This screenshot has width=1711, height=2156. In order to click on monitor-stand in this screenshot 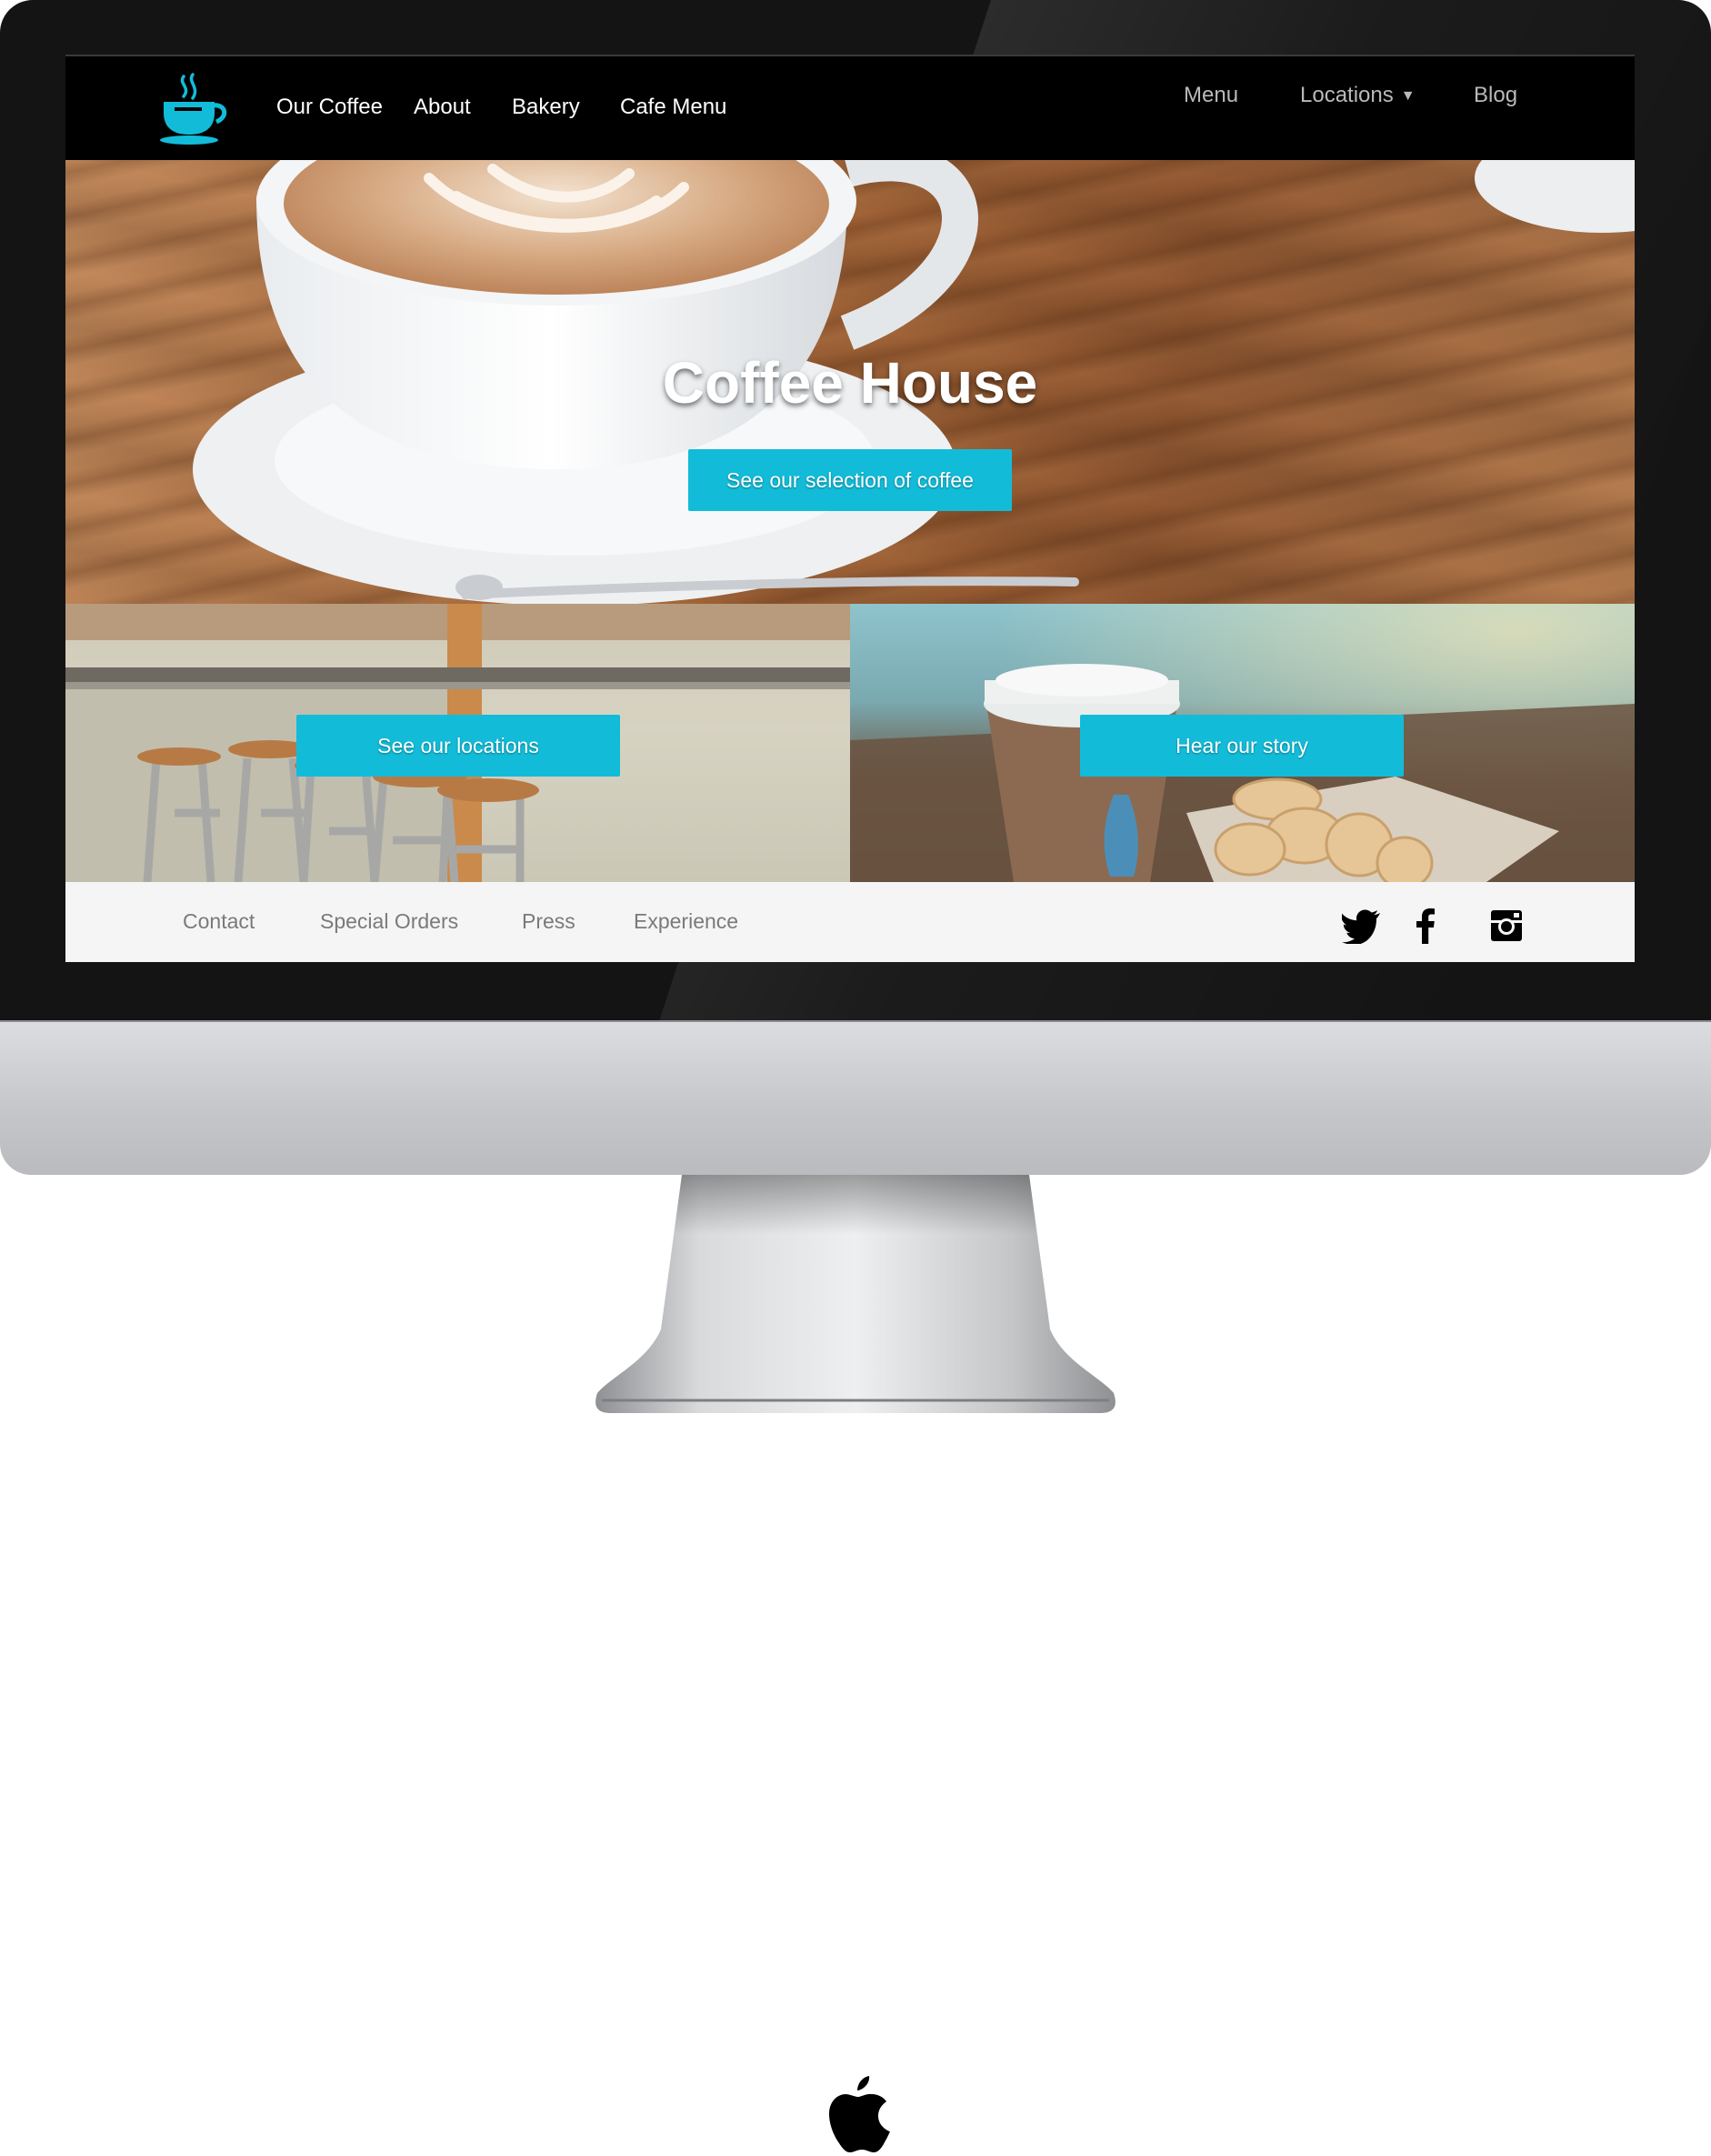, I will do `click(855, 1294)`.